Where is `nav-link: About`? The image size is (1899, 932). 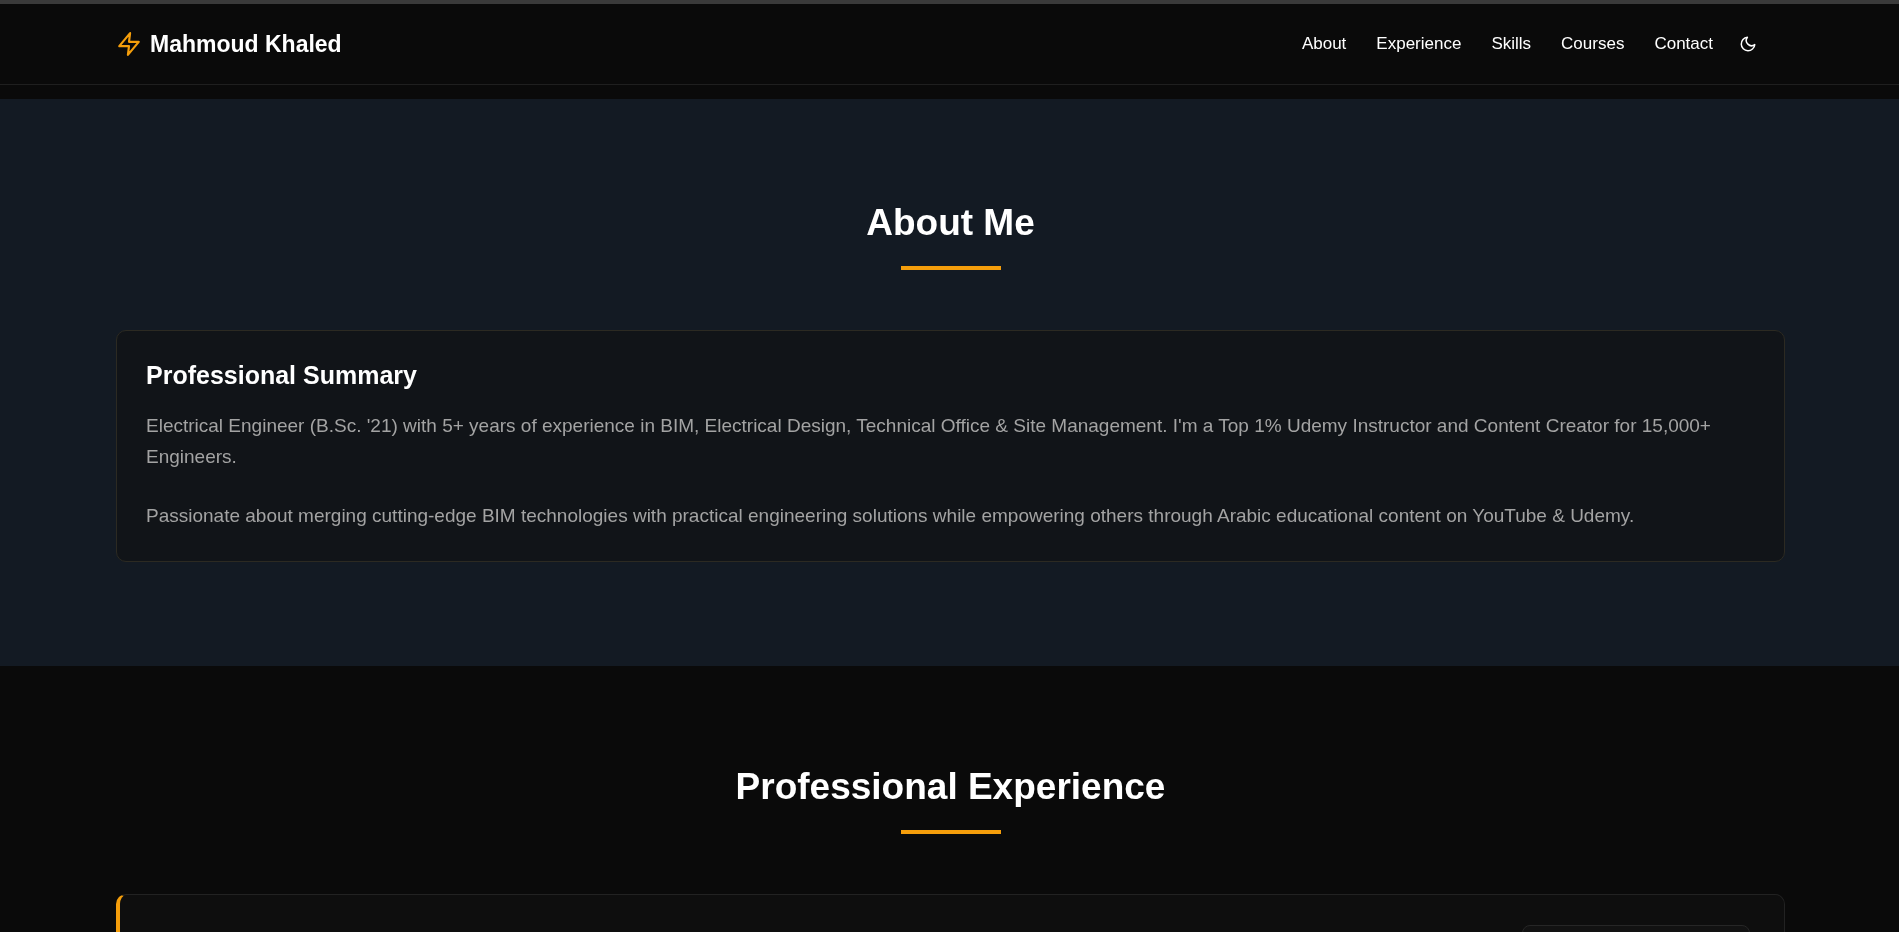
nav-link: About is located at coordinates (1324, 44).